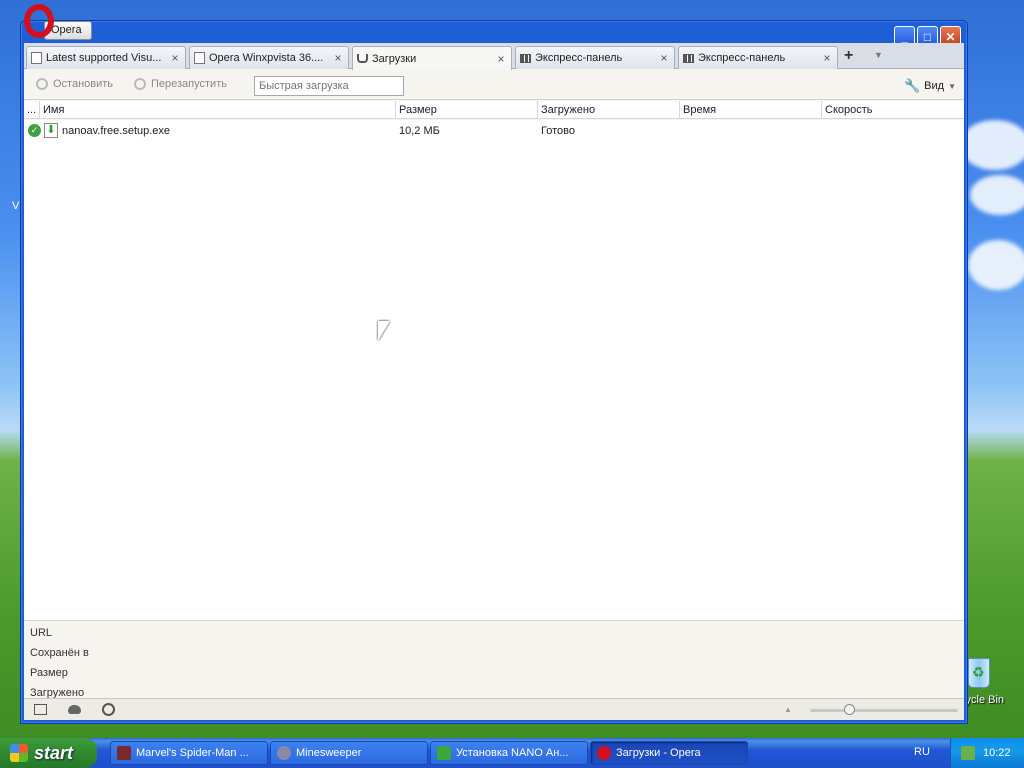 The width and height of the screenshot is (1024, 768). I want to click on panel-toggle-icon, so click(40, 709).